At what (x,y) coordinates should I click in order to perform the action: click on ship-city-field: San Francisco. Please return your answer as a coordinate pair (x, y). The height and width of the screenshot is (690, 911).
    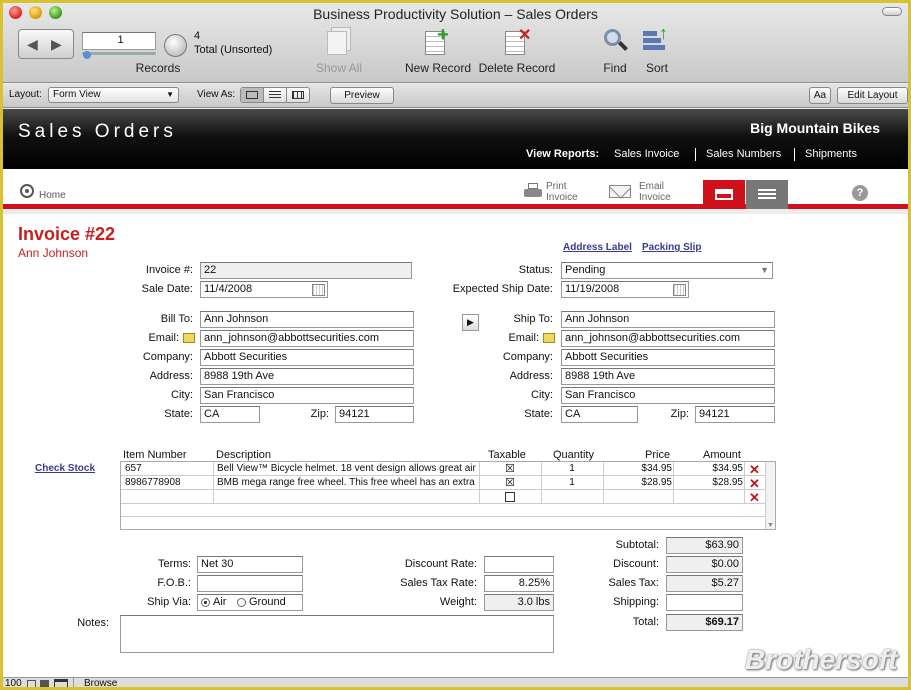
    Looking at the image, I should click on (668, 395).